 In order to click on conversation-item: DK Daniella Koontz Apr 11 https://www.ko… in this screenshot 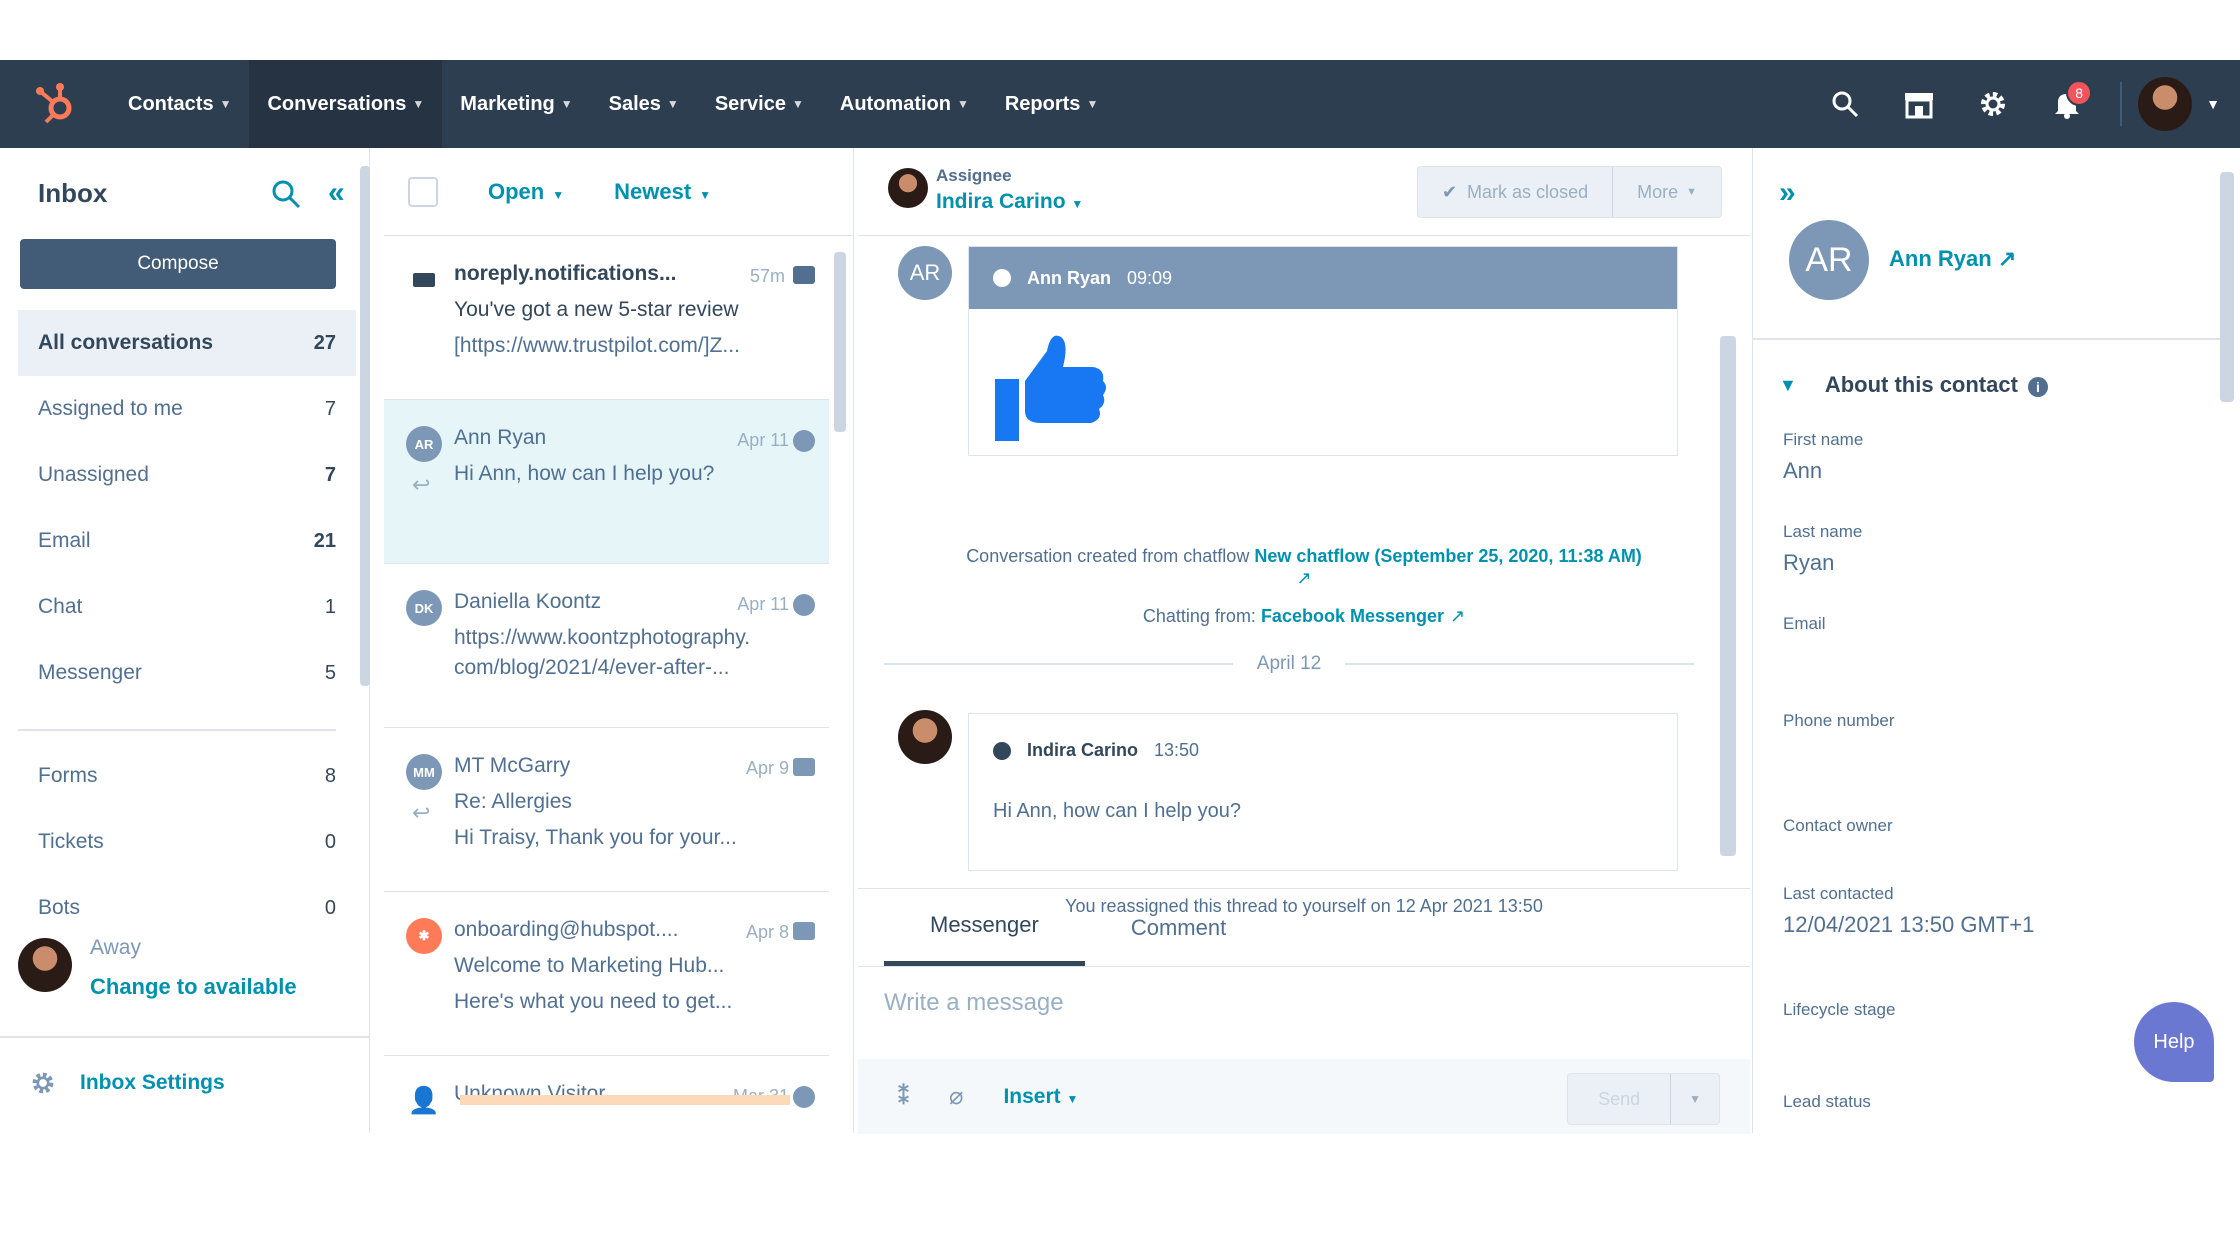, I will do `click(606, 646)`.